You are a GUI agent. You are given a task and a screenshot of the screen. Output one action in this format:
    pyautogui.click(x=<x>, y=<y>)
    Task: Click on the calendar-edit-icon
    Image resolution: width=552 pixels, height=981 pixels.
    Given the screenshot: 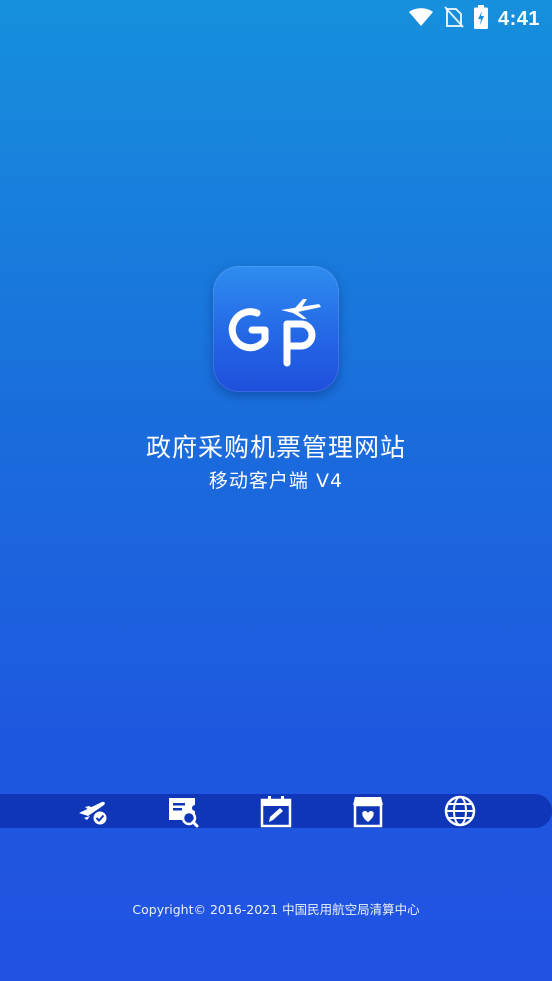 What is the action you would take?
    pyautogui.click(x=276, y=811)
    